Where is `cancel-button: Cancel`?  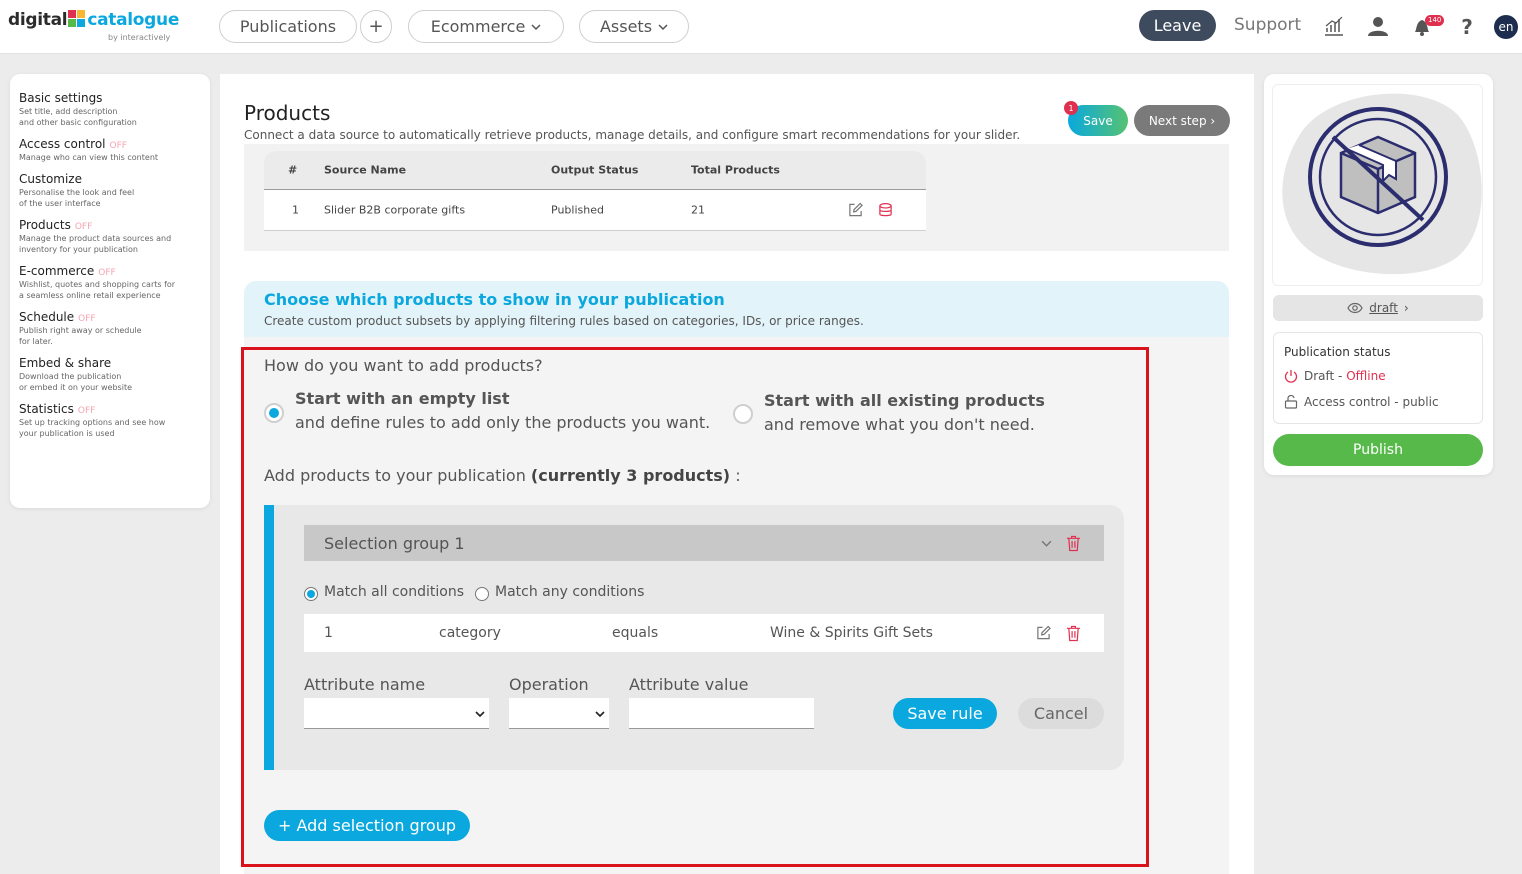
cancel-button: Cancel is located at coordinates (1061, 713).